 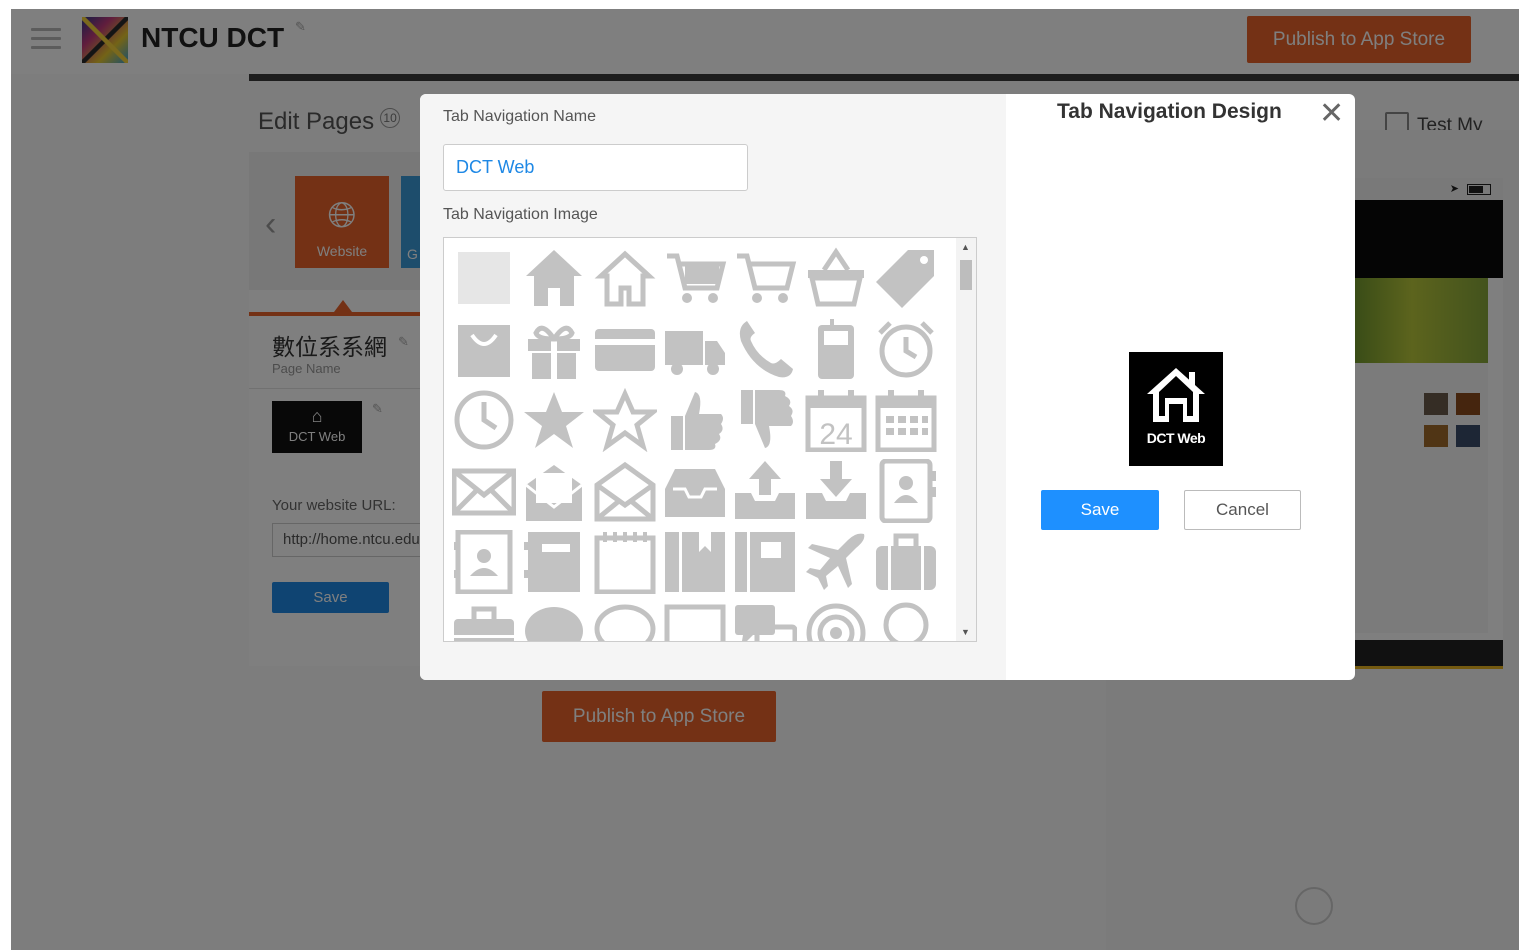 I want to click on scroll-thumb, so click(x=966, y=275).